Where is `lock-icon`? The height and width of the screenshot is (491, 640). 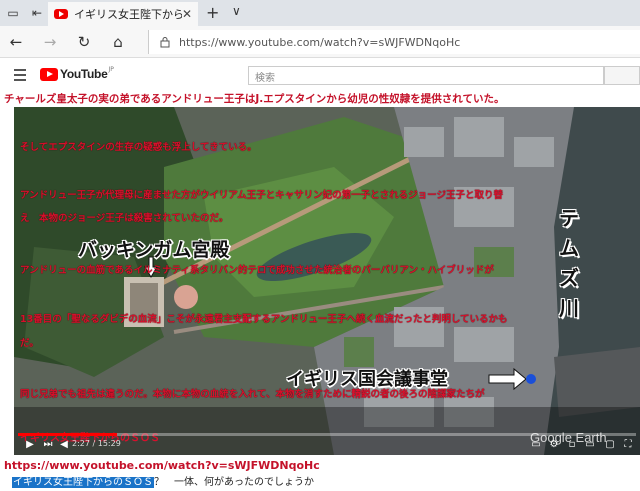 lock-icon is located at coordinates (165, 42).